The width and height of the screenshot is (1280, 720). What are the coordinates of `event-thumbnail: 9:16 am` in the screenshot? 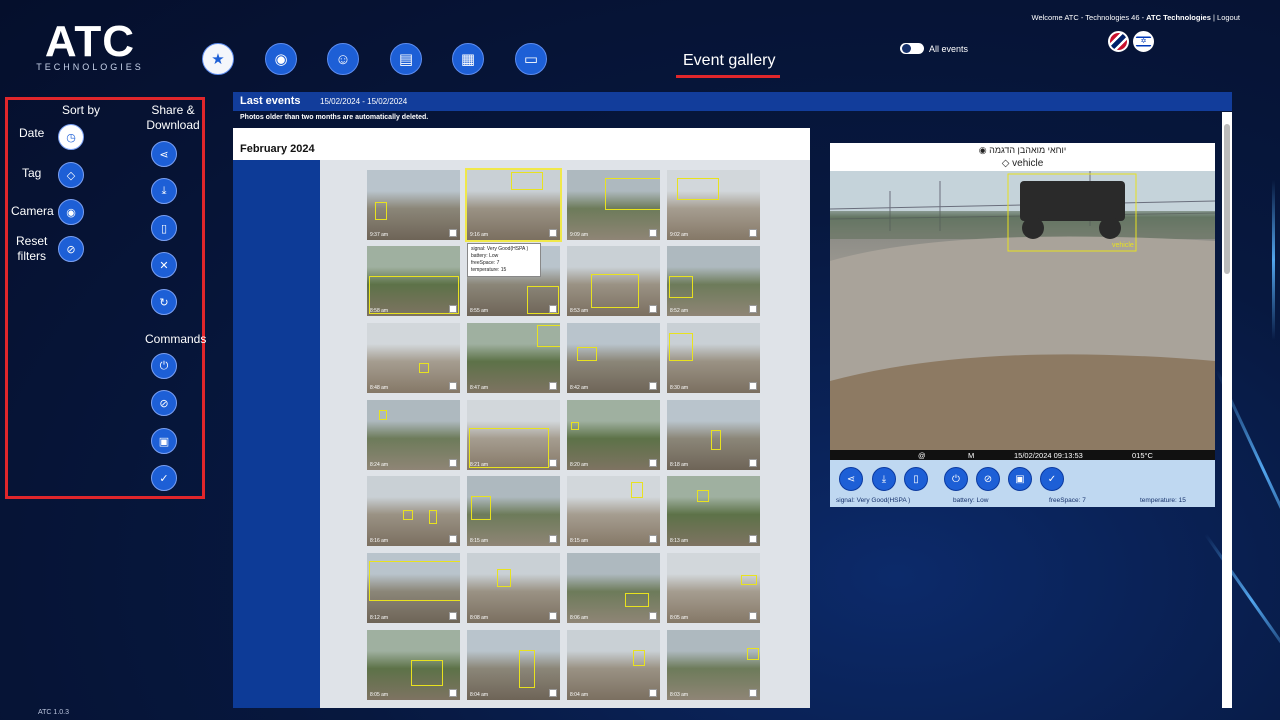 It's located at (513, 205).